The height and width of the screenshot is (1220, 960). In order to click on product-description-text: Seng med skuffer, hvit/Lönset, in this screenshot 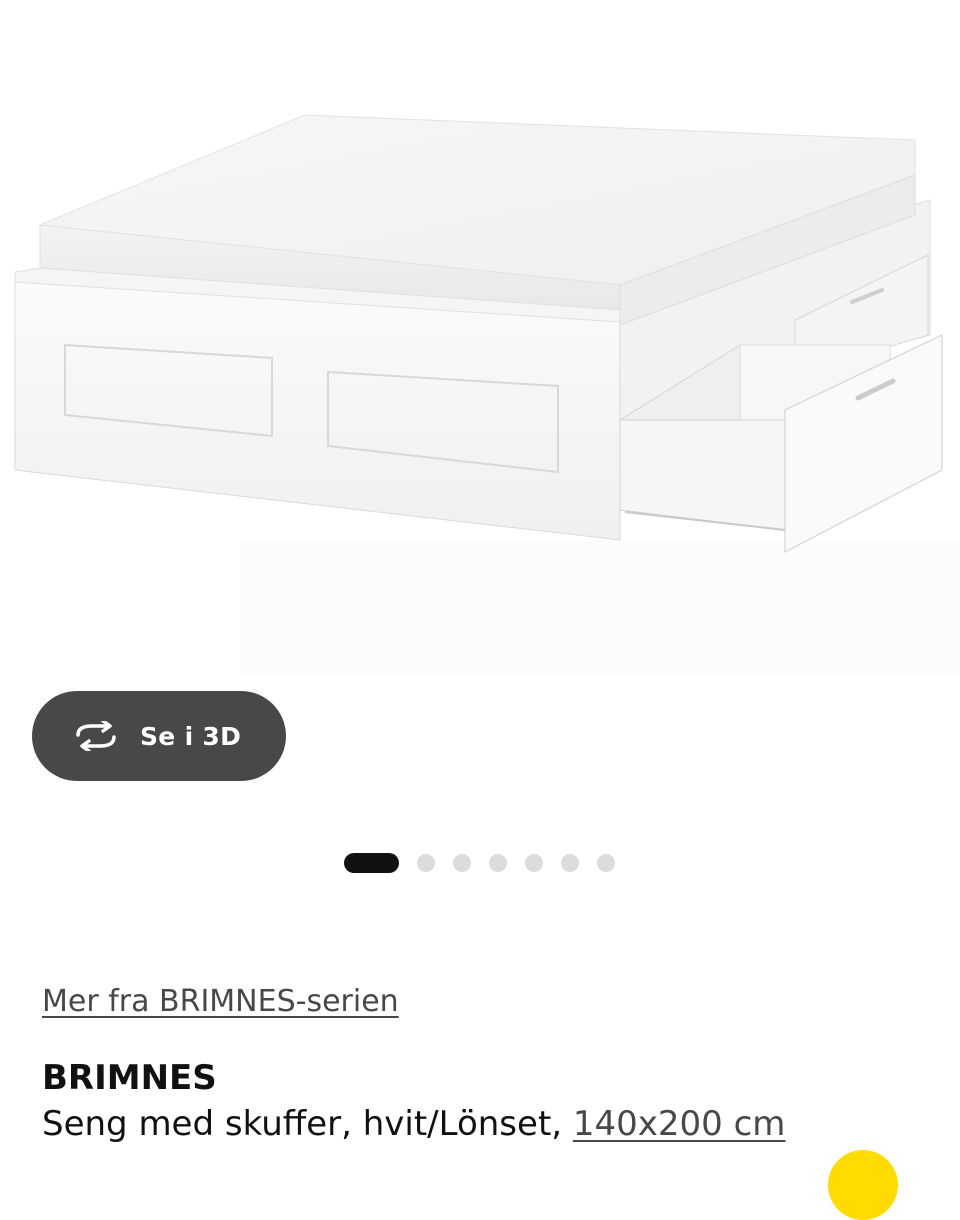, I will do `click(307, 1124)`.